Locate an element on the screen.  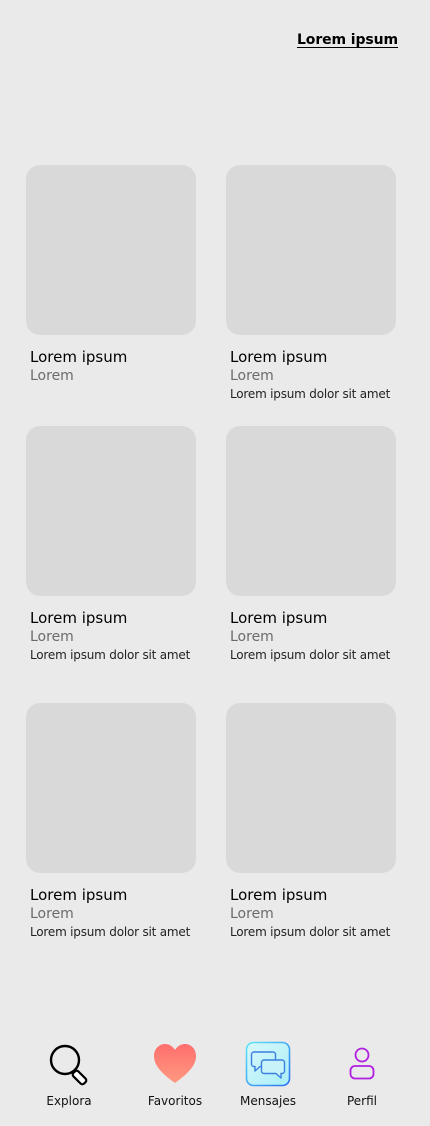
nav-item-favoritos: Favoritos is located at coordinates (175, 1074).